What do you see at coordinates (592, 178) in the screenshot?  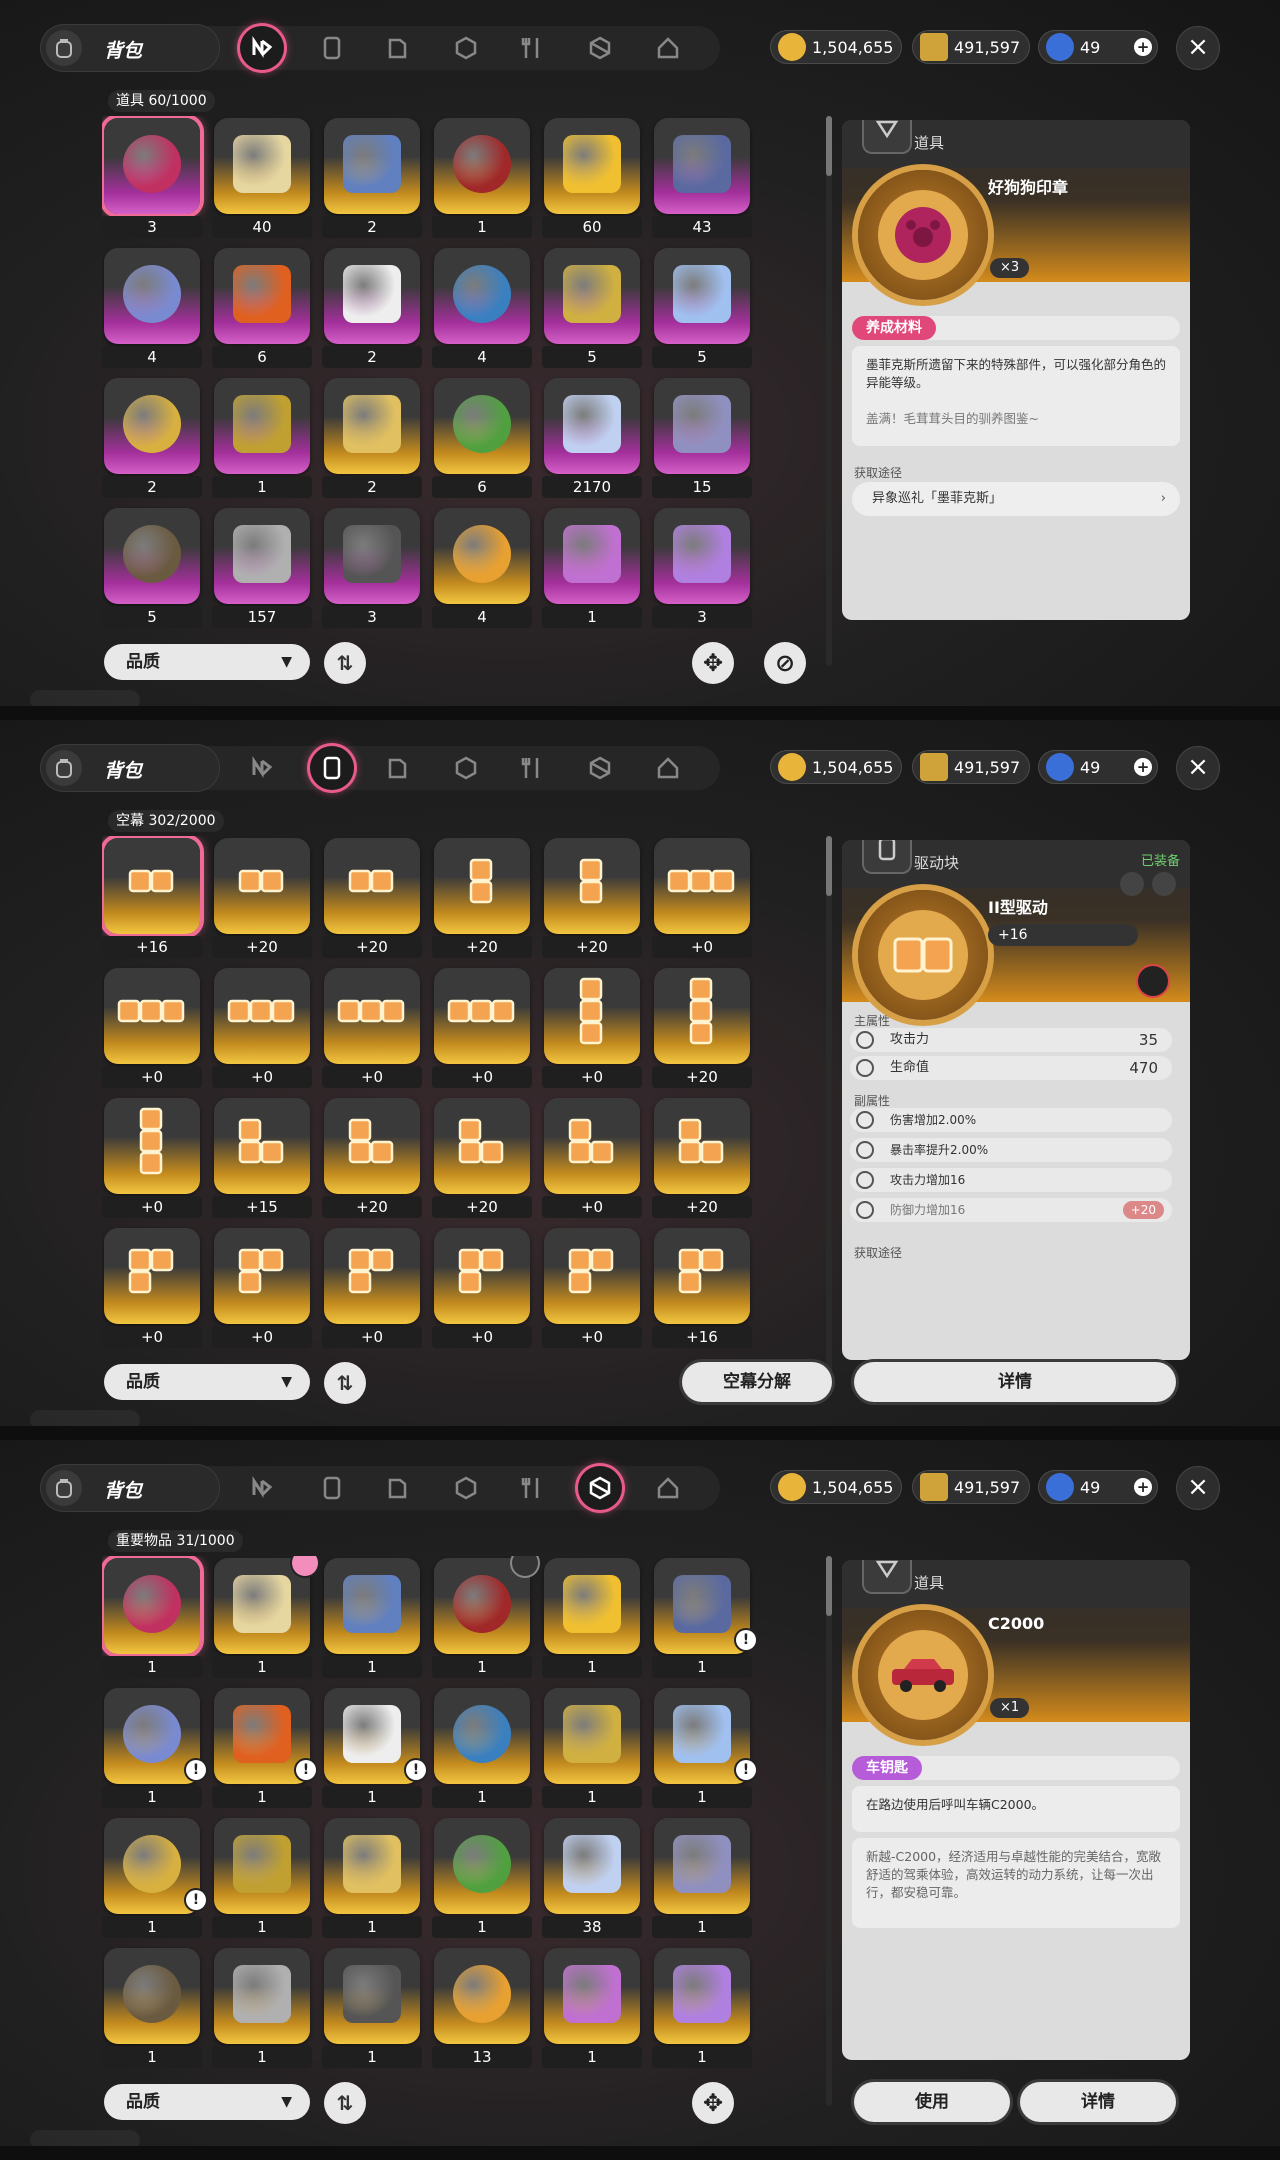 I see `item-slot: 60` at bounding box center [592, 178].